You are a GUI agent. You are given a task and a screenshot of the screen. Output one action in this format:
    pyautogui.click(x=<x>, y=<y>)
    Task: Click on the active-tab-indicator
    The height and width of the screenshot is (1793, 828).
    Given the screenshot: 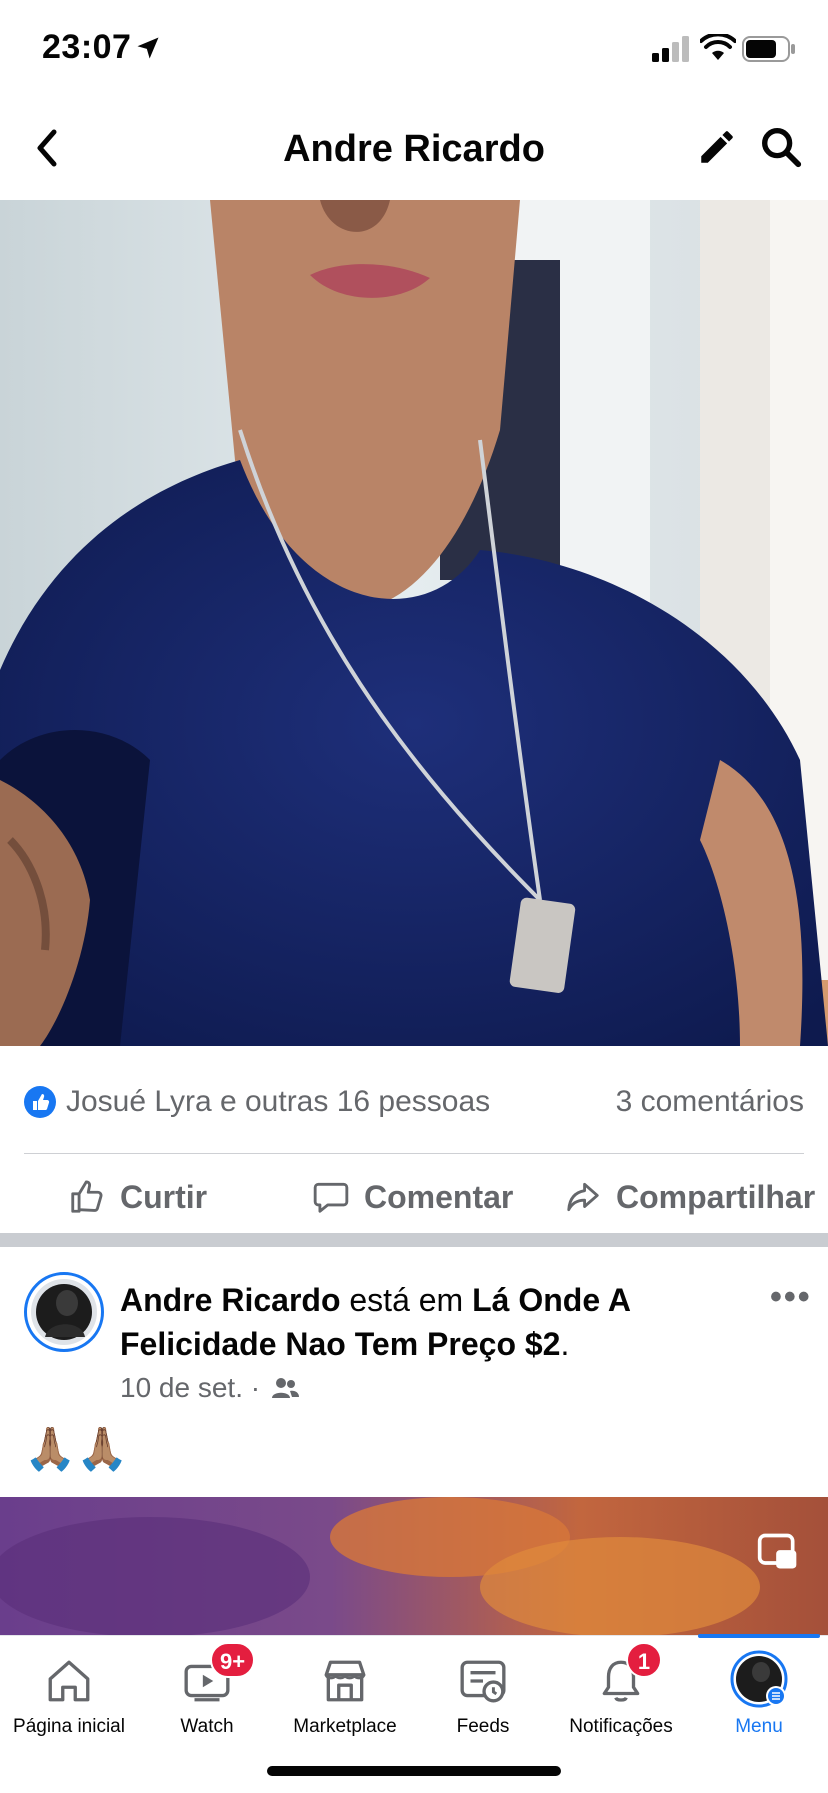 What is the action you would take?
    pyautogui.click(x=759, y=1636)
    